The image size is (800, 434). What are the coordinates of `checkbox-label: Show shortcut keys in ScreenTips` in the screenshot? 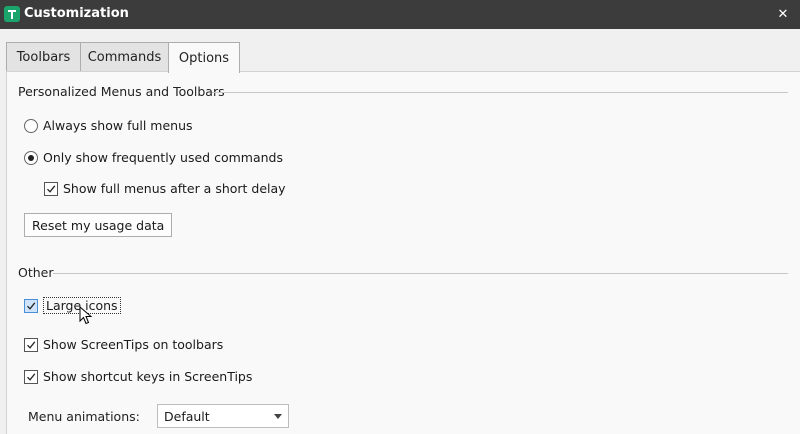 It's located at (148, 376).